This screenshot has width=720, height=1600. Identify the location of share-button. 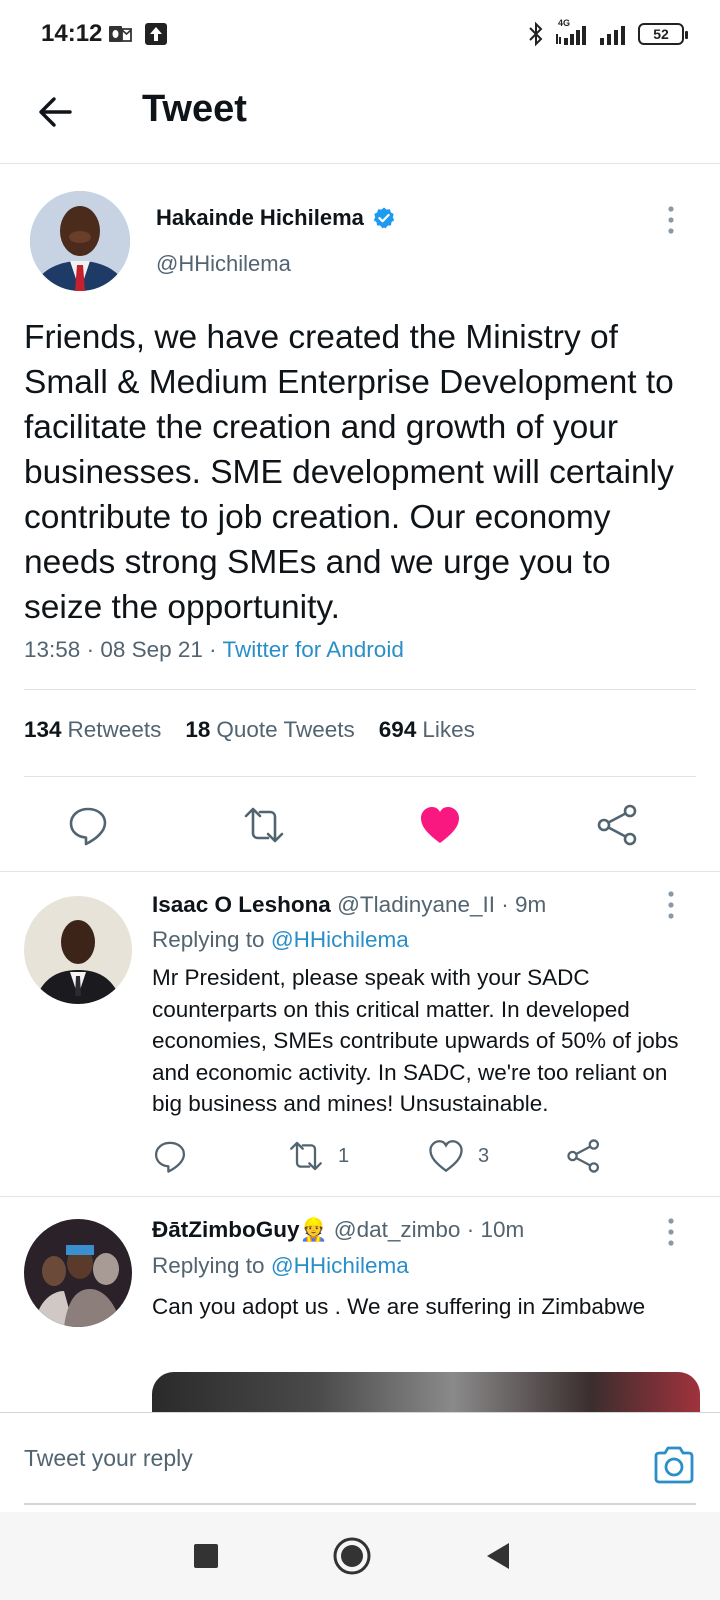
(584, 1156).